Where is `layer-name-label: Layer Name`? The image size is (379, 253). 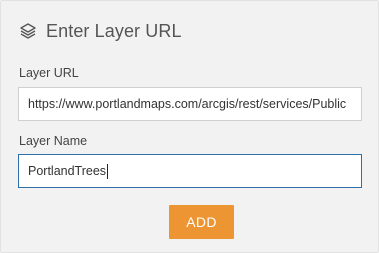
layer-name-label: Layer Name is located at coordinates (53, 141).